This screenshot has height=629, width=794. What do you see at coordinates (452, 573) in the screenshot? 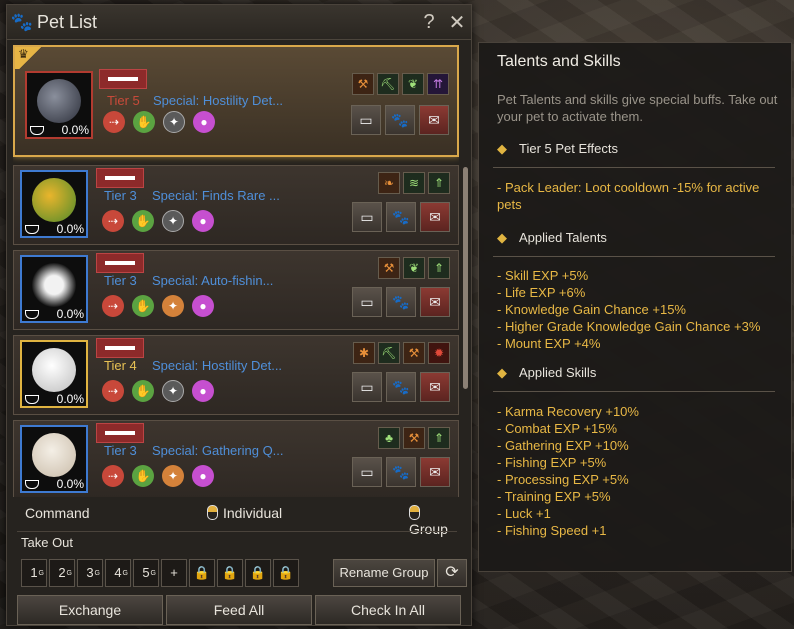
I see `refresh-icon: ⟳` at bounding box center [452, 573].